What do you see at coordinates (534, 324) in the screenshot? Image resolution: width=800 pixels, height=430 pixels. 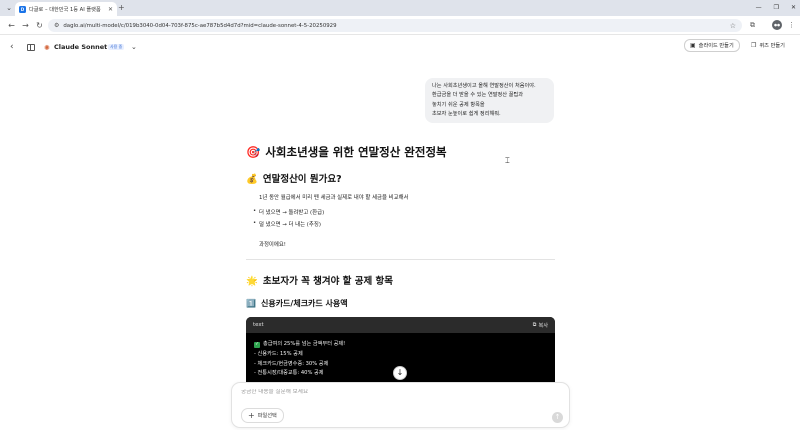 I see `copy-icon: ⧉` at bounding box center [534, 324].